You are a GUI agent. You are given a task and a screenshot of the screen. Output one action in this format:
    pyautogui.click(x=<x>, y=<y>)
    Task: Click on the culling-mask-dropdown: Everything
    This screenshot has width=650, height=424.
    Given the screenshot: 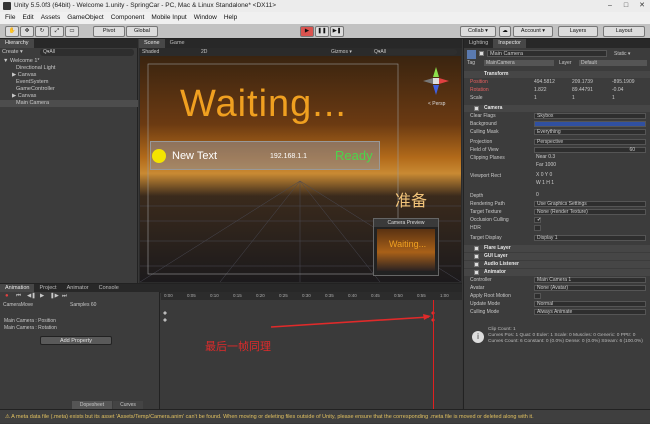 What is the action you would take?
    pyautogui.click(x=590, y=132)
    